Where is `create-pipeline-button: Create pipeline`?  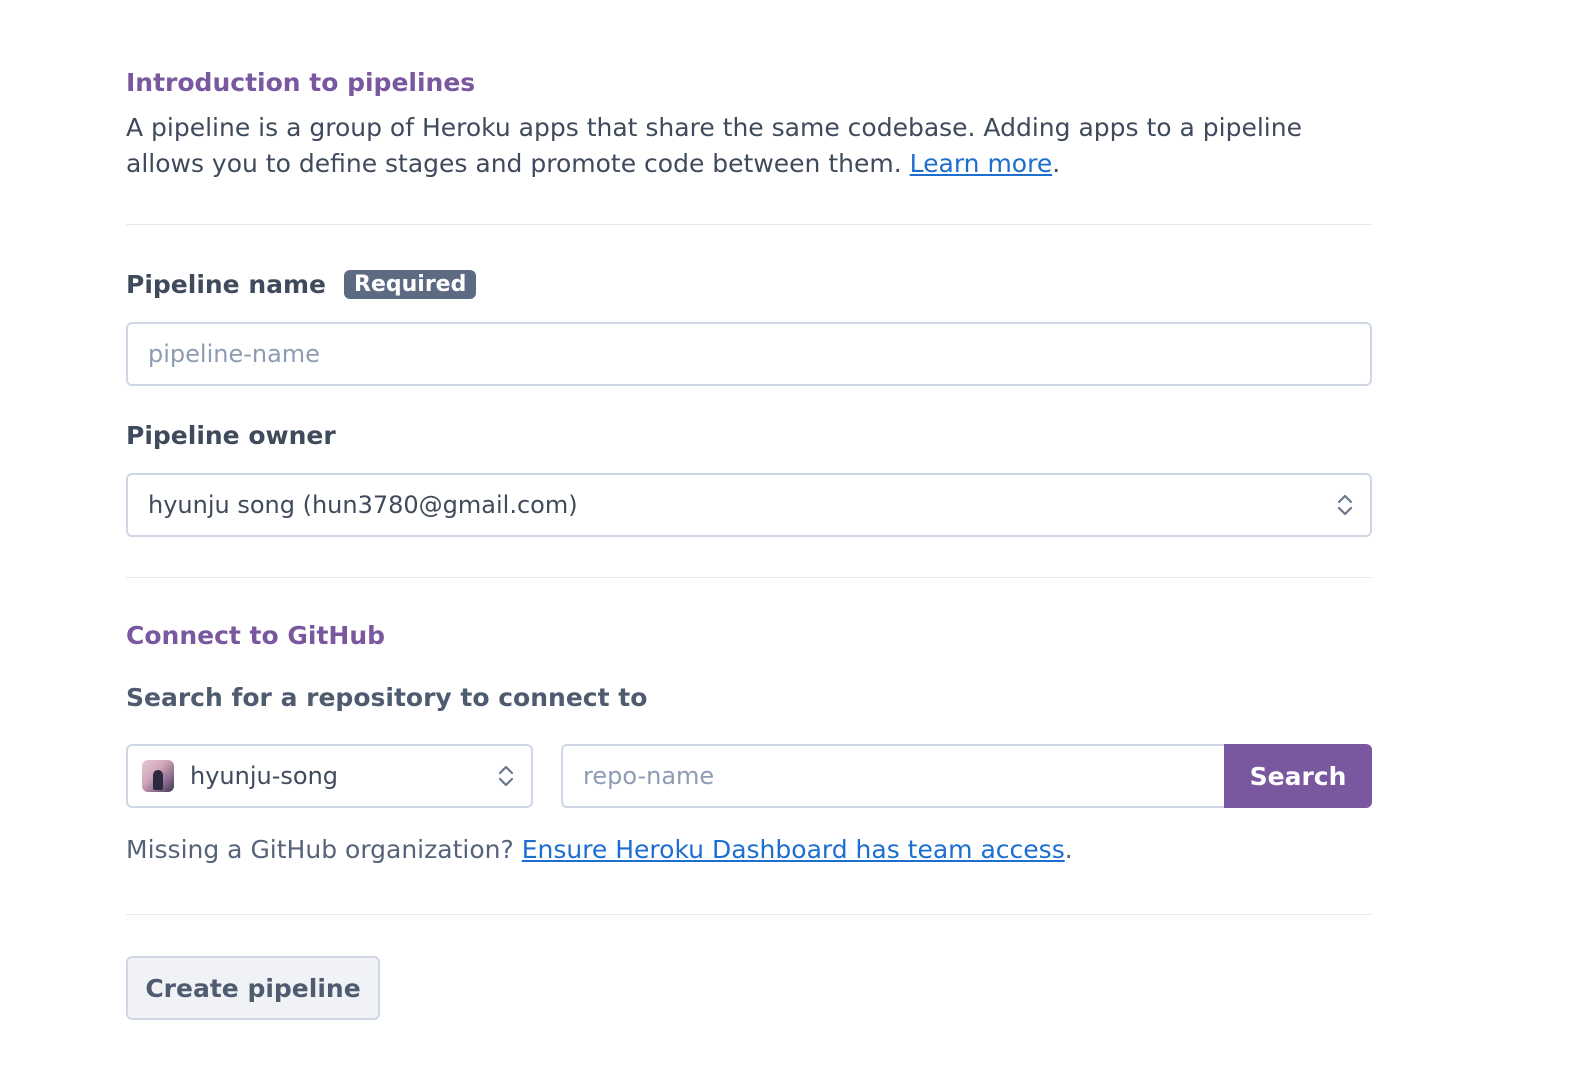 create-pipeline-button: Create pipeline is located at coordinates (253, 988).